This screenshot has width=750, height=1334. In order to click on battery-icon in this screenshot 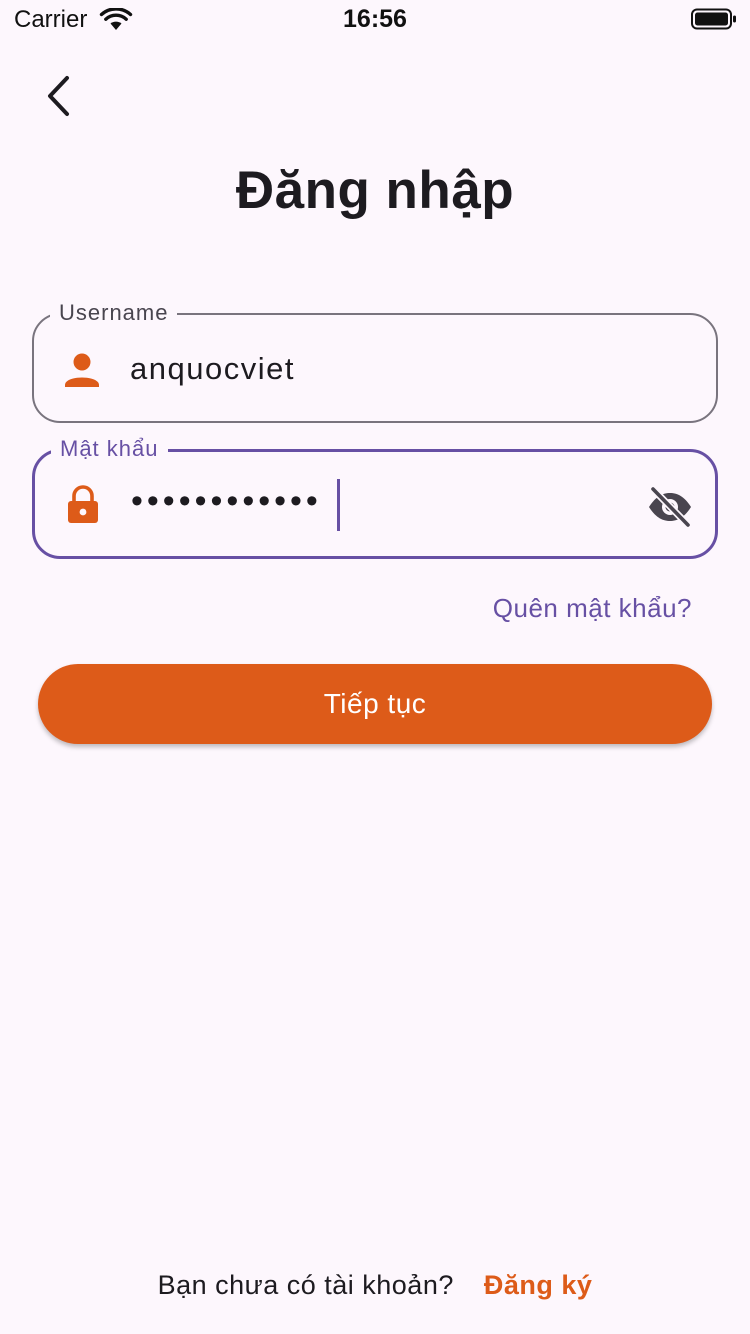, I will do `click(713, 19)`.